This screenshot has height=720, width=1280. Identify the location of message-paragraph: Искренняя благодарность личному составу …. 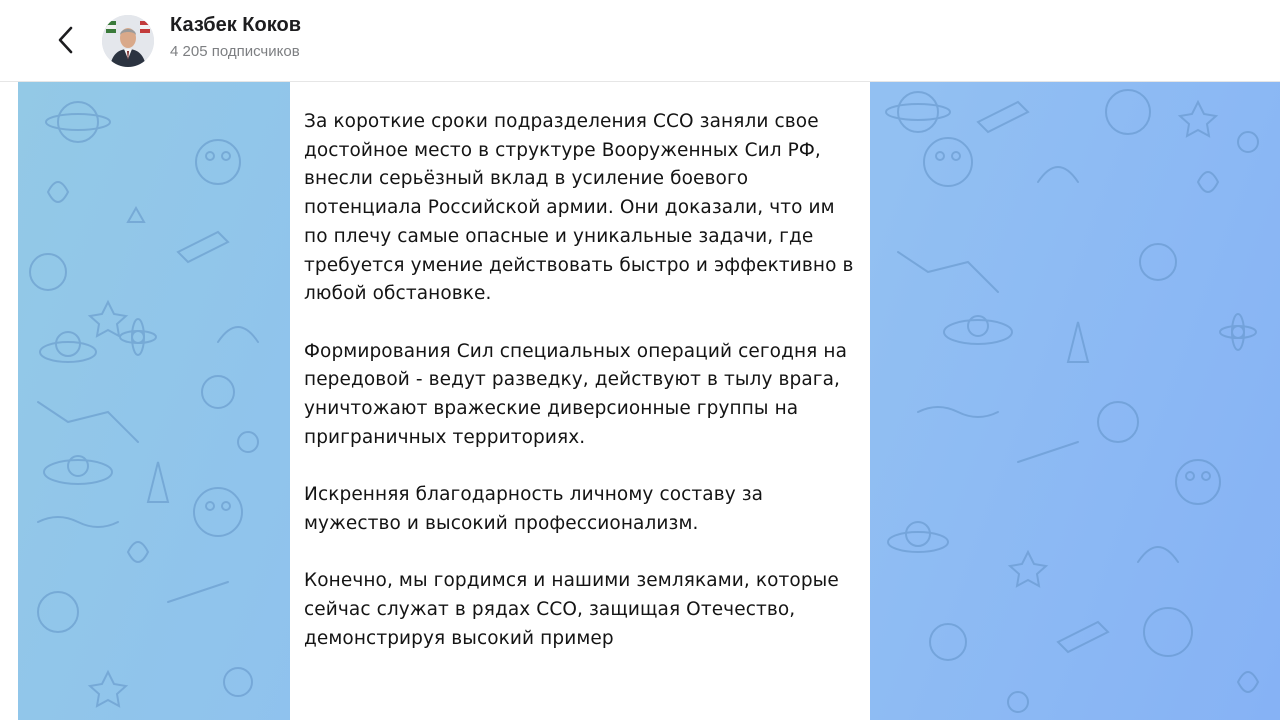
(534, 509).